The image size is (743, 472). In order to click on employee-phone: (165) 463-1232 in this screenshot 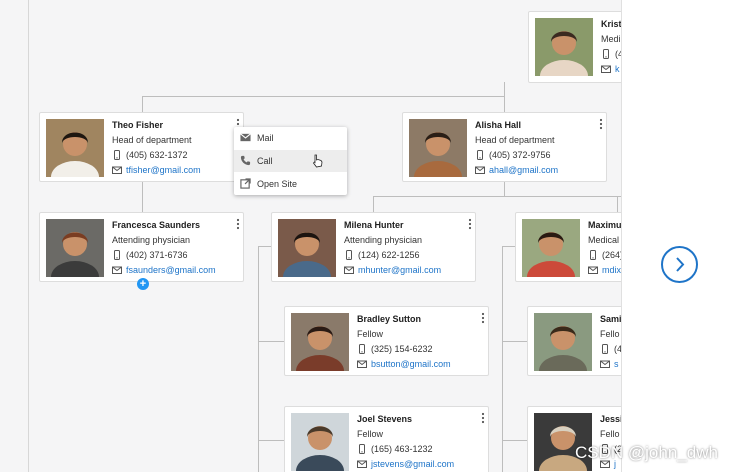, I will do `click(395, 449)`.